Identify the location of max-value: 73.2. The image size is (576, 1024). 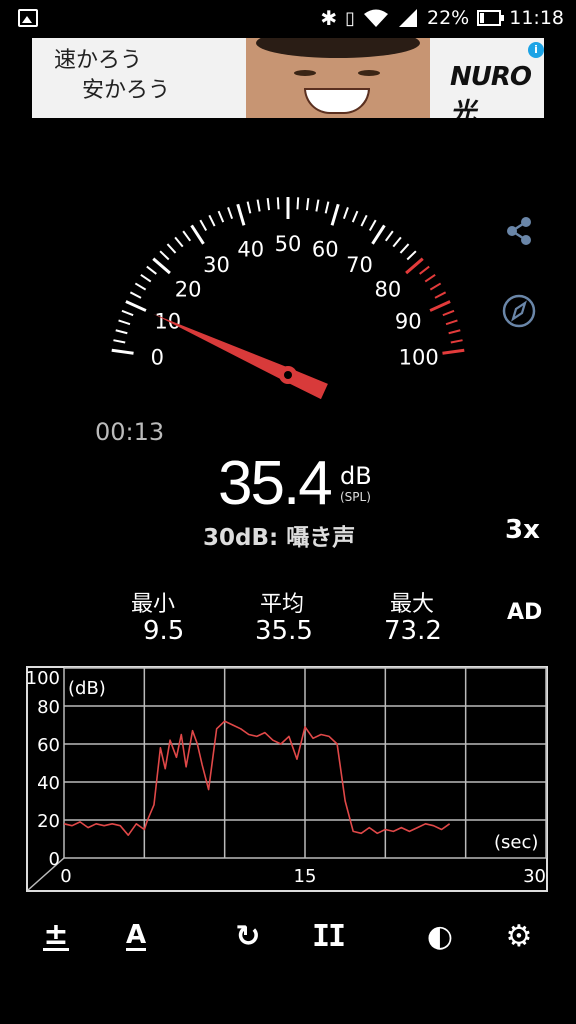
(413, 631).